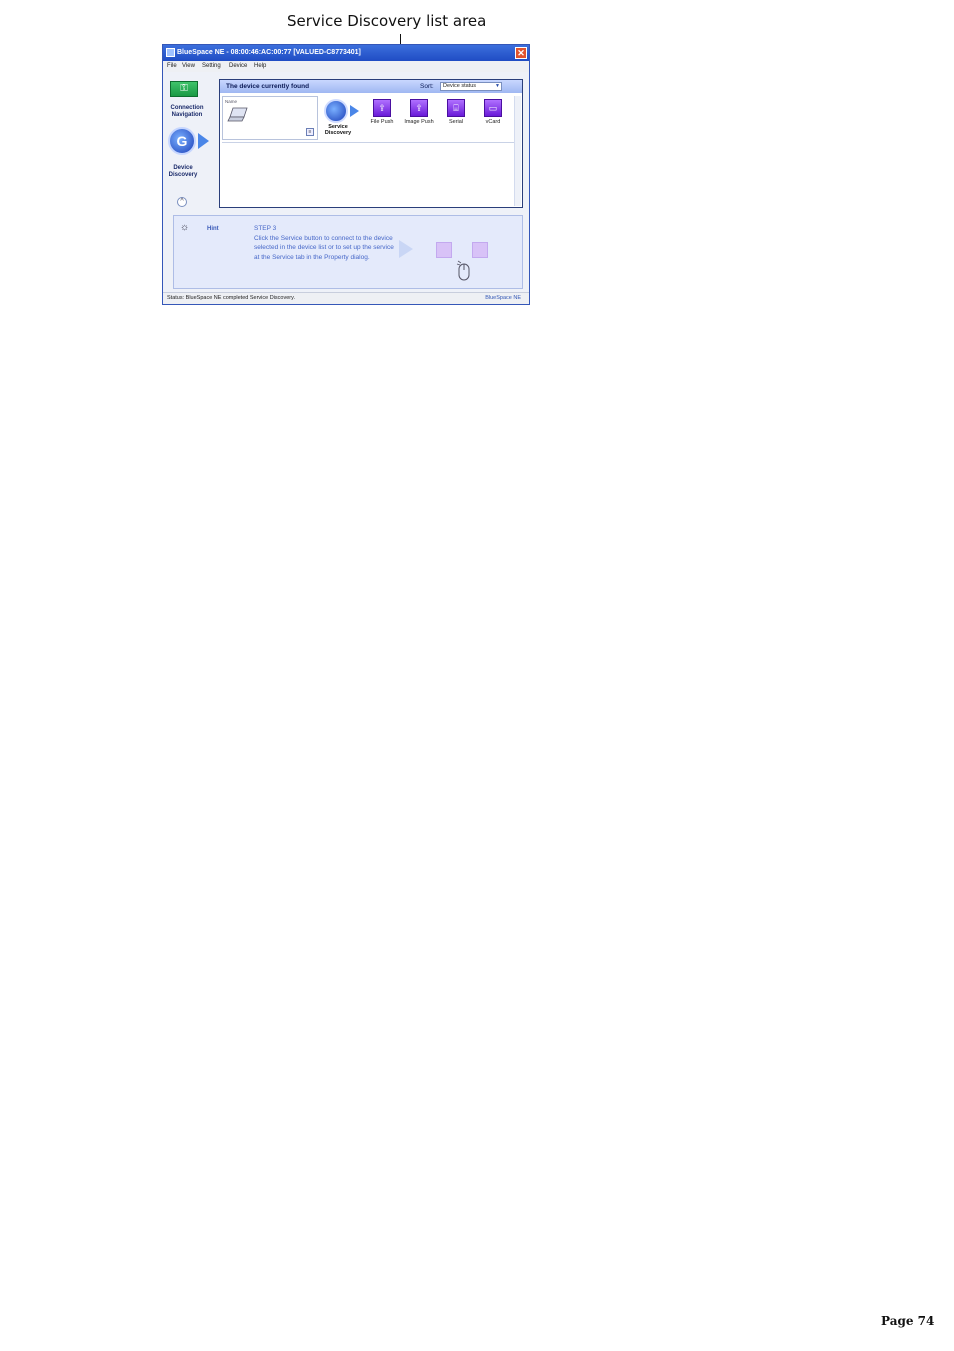 The image size is (954, 1351). I want to click on sort-label: Sort:, so click(427, 86).